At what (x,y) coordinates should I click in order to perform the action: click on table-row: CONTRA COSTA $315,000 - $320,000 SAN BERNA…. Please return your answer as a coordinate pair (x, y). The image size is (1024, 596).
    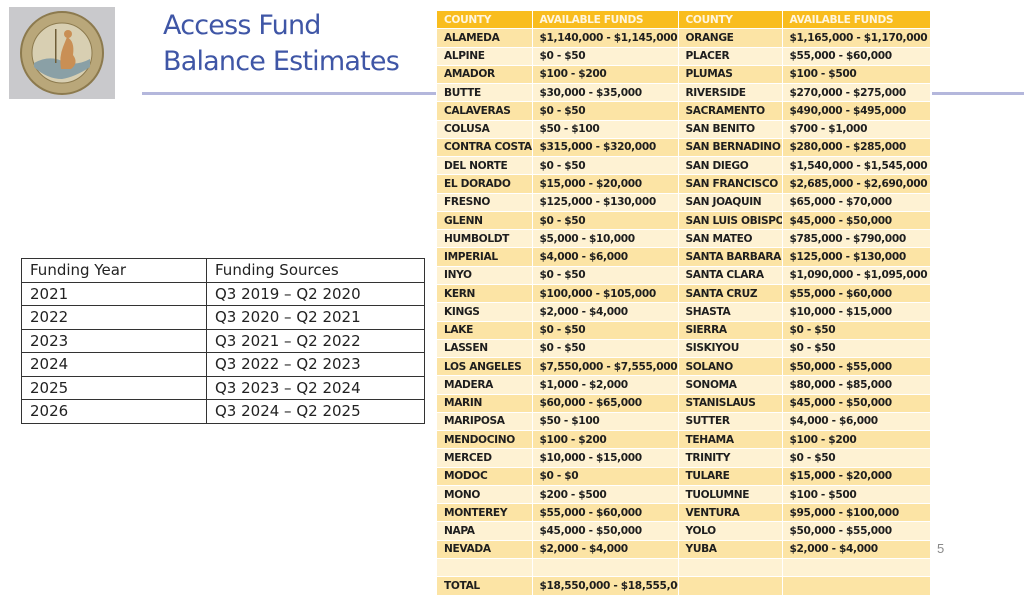
    Looking at the image, I should click on (683, 148).